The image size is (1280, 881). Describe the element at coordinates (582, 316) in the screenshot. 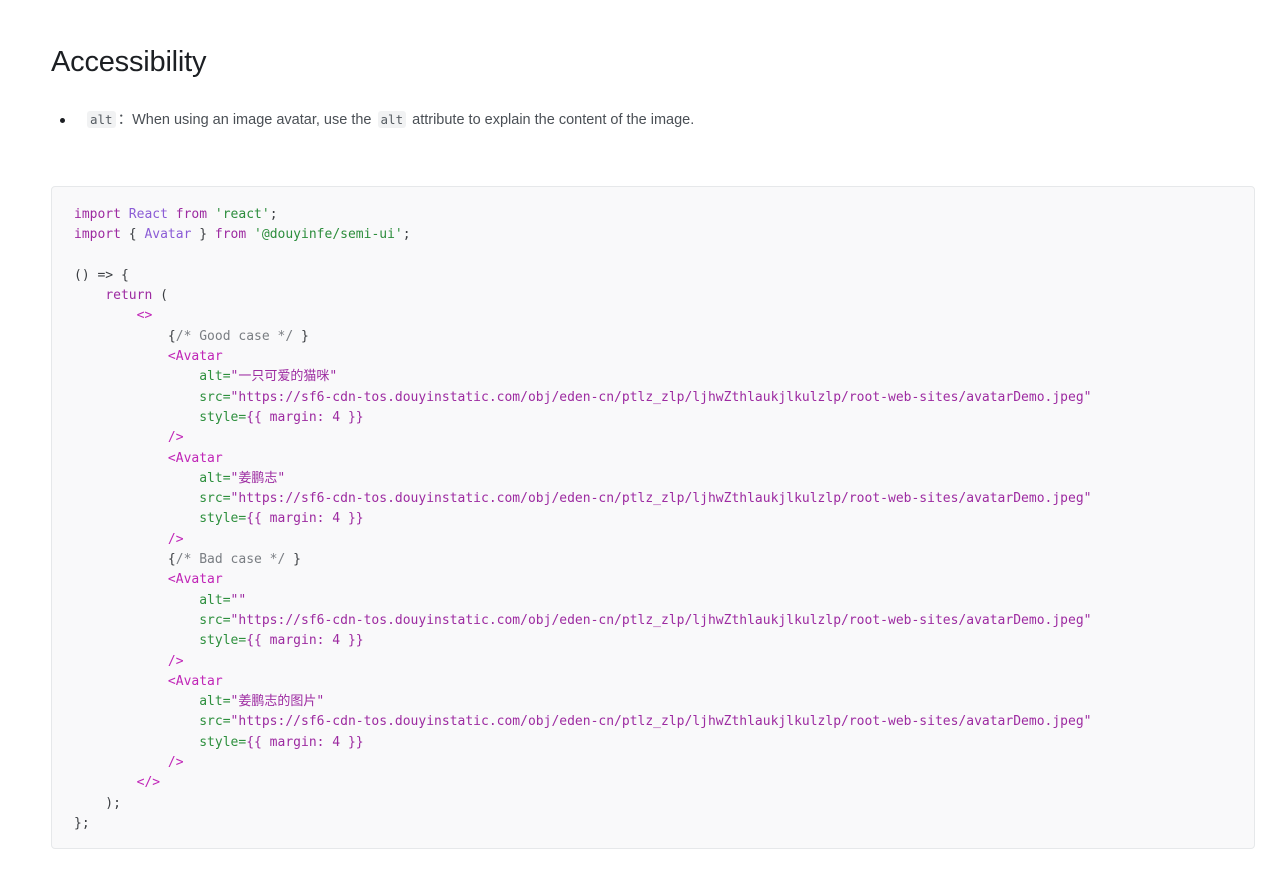

I see `code-line: <>` at that location.